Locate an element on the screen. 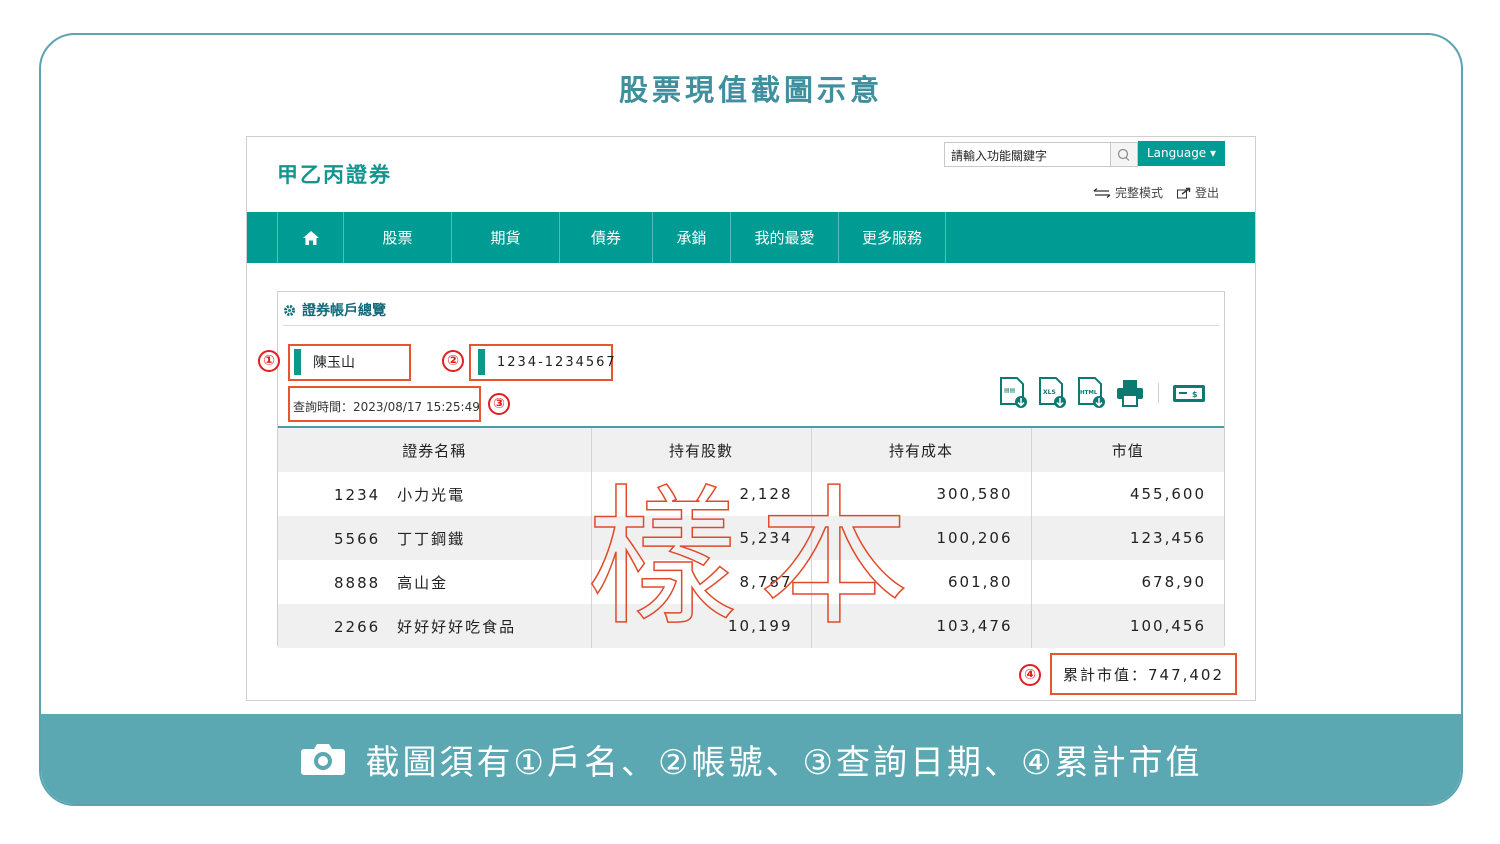 This screenshot has width=1500, height=844. cell-name: 1234 小力光電 is located at coordinates (434, 494).